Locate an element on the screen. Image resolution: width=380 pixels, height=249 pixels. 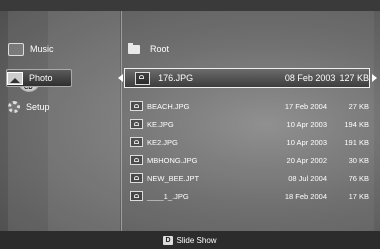
file-row: NEW_BEE.JPT 08 Jul 2004 76 KB is located at coordinates (250, 178).